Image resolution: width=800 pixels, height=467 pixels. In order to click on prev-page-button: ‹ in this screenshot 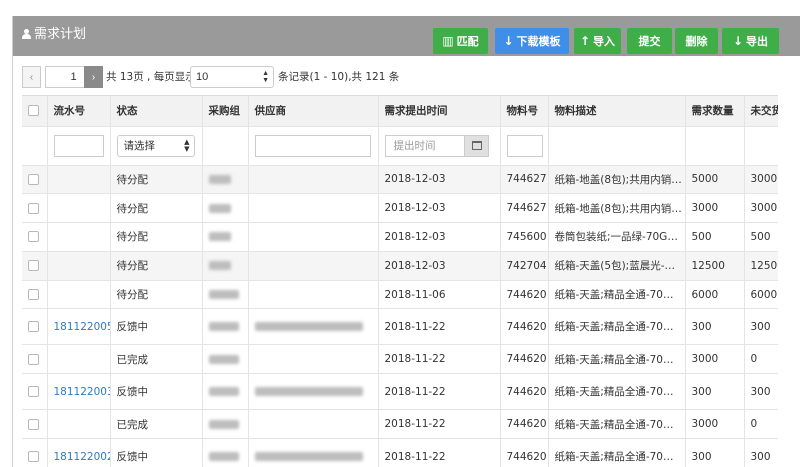, I will do `click(31, 77)`.